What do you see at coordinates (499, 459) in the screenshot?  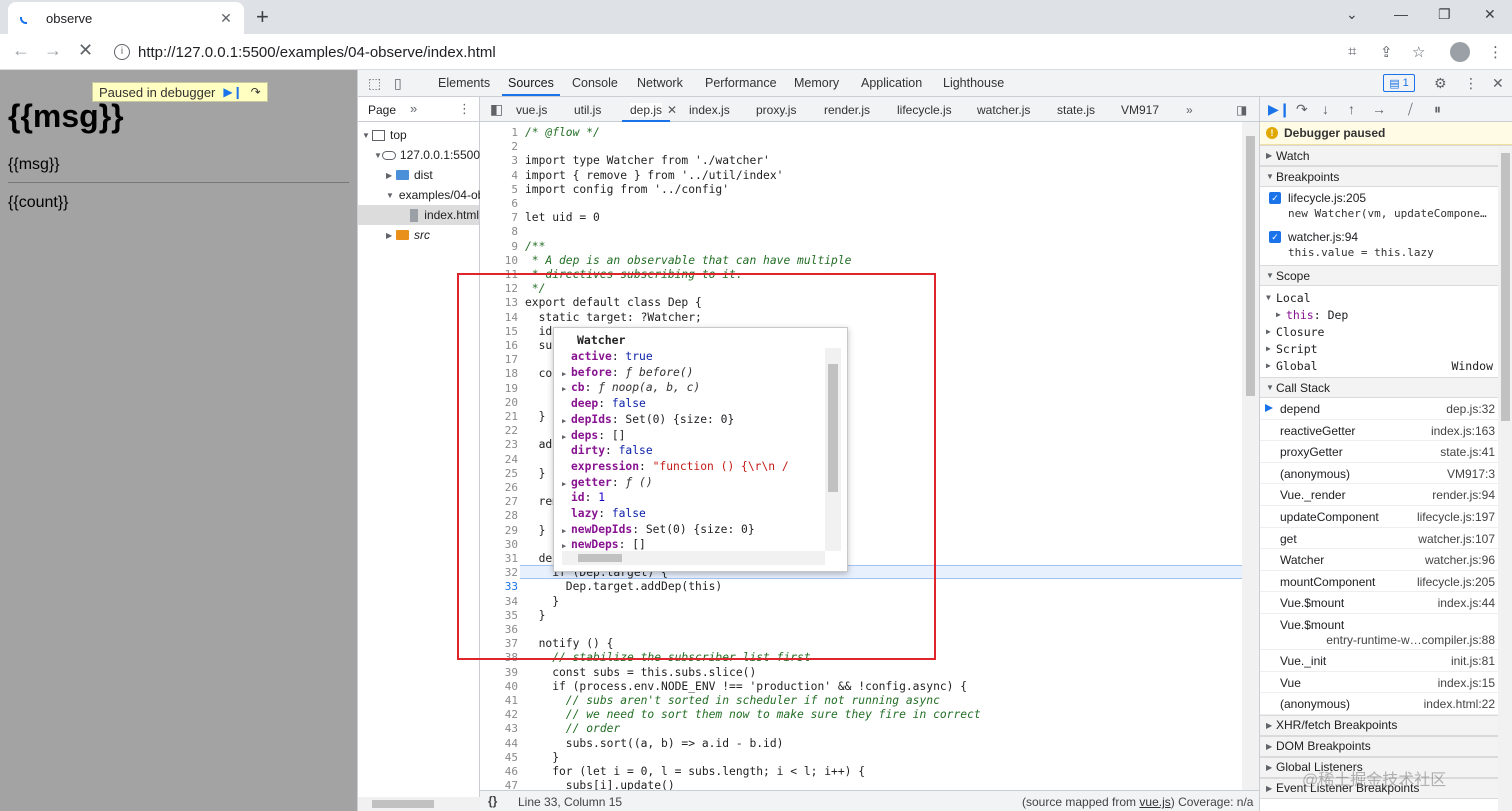 I see `line-number: 24` at bounding box center [499, 459].